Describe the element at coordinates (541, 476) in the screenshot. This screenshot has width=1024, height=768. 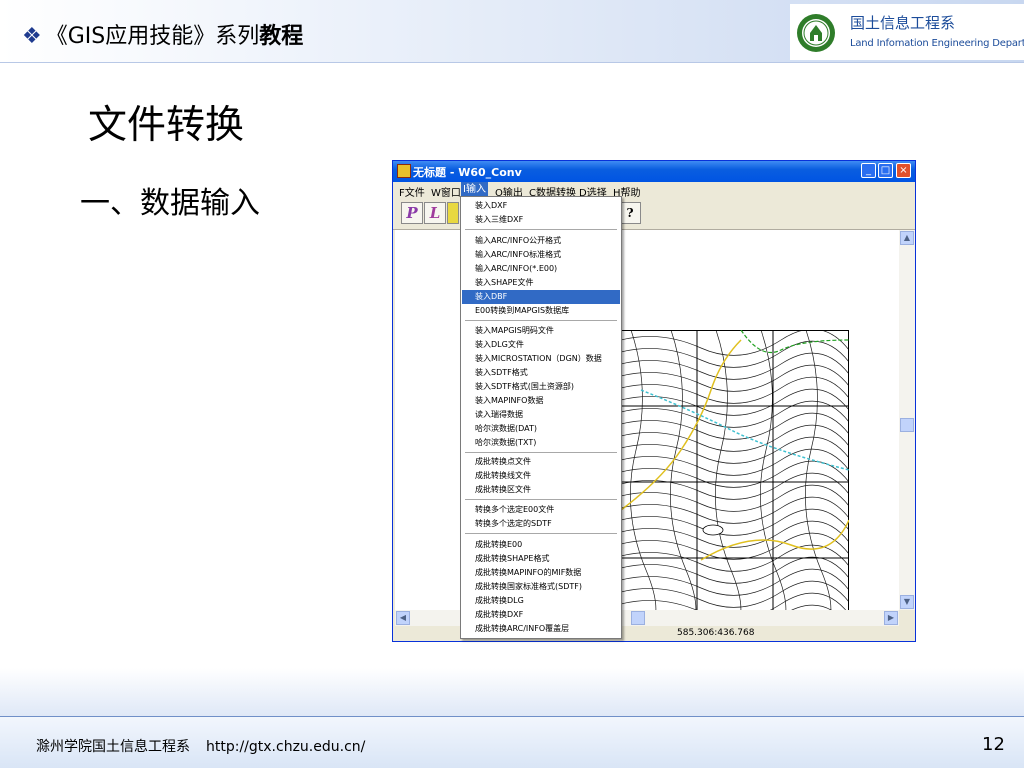
I see `menu-item-batch-line: 成批转换线文件` at that location.